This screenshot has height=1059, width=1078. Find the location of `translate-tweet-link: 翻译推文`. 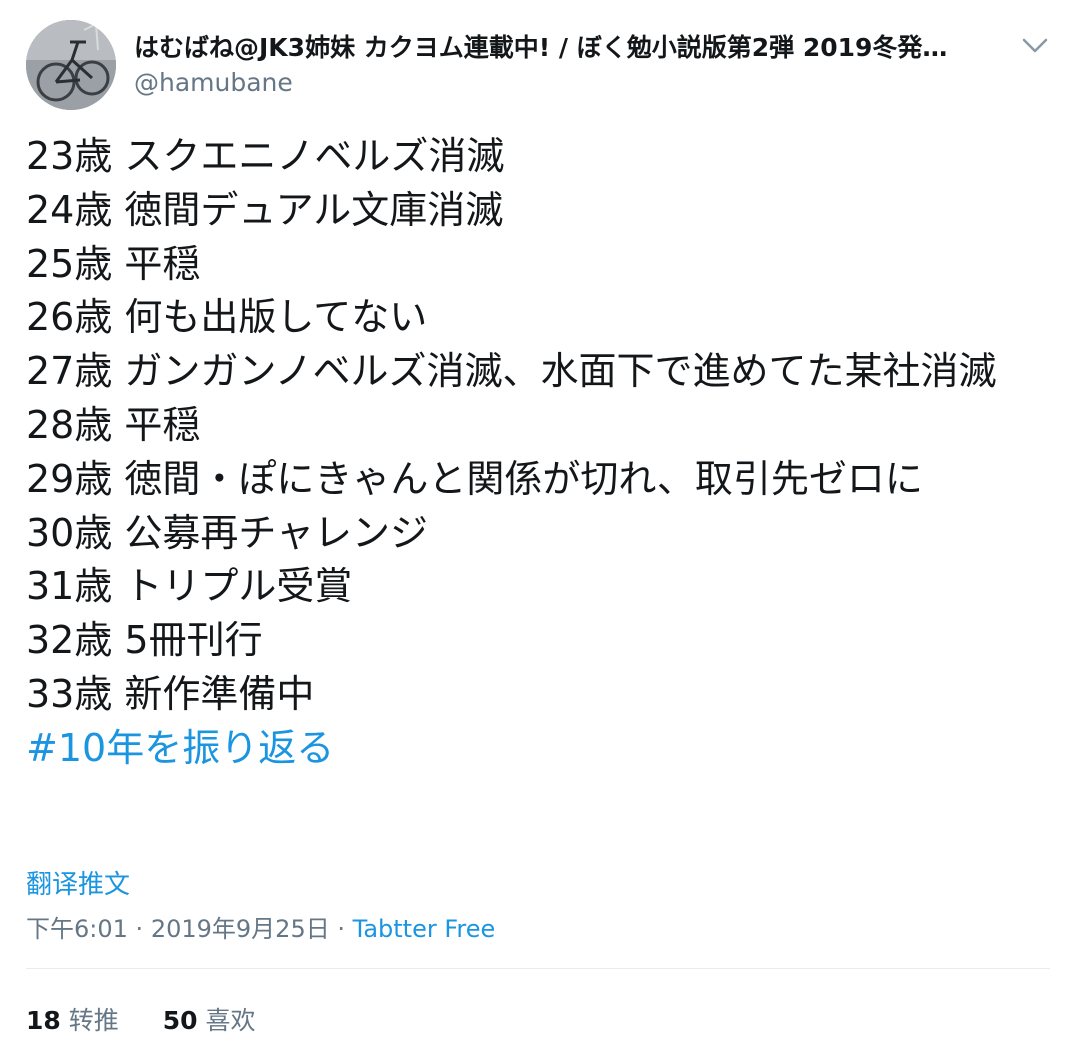

translate-tweet-link: 翻译推文 is located at coordinates (78, 882).